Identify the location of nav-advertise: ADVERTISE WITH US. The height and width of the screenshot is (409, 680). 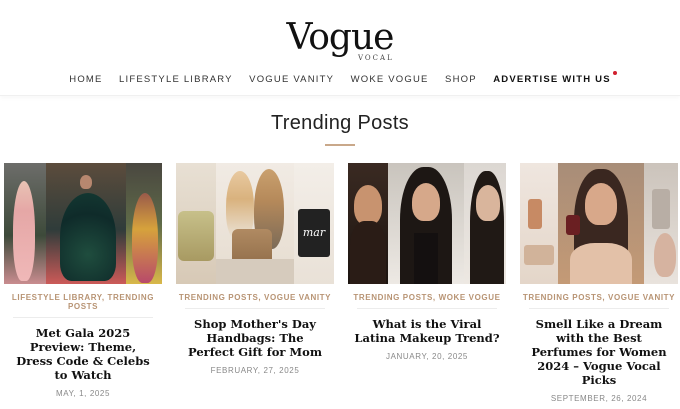
(555, 78).